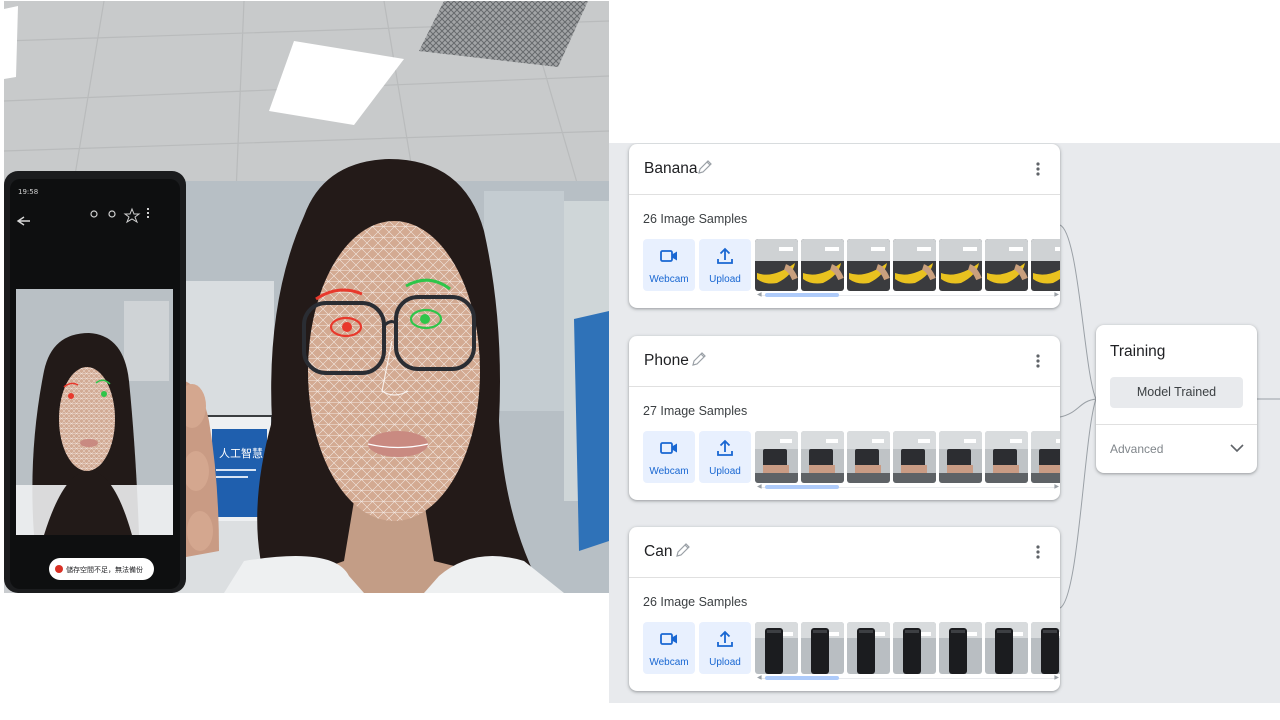 This screenshot has width=1280, height=720. Describe the element at coordinates (1176, 424) in the screenshot. I see `divider` at that location.